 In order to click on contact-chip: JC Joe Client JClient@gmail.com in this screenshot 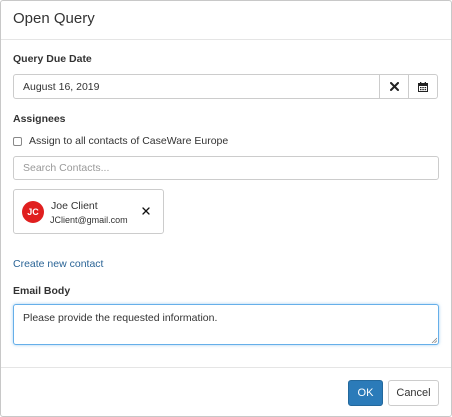, I will do `click(88, 211)`.